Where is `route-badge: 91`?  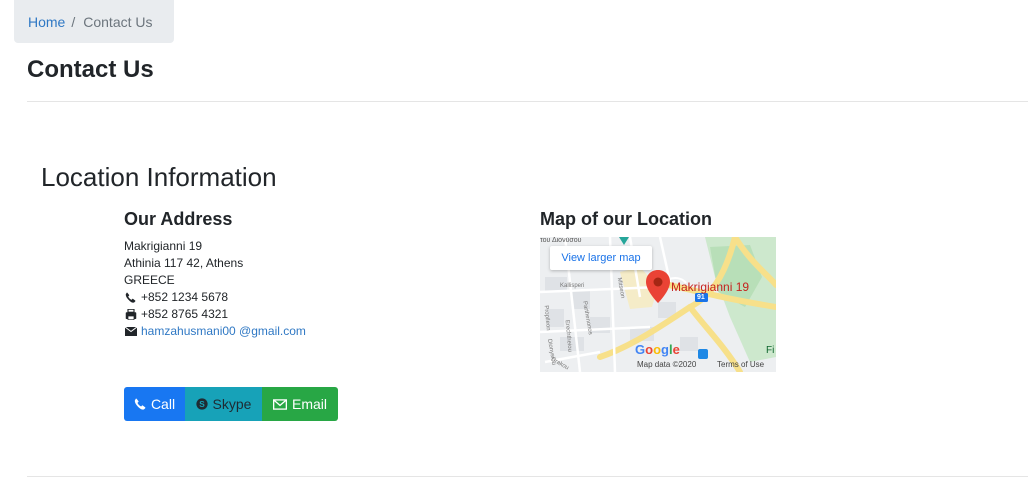
route-badge: 91 is located at coordinates (701, 297).